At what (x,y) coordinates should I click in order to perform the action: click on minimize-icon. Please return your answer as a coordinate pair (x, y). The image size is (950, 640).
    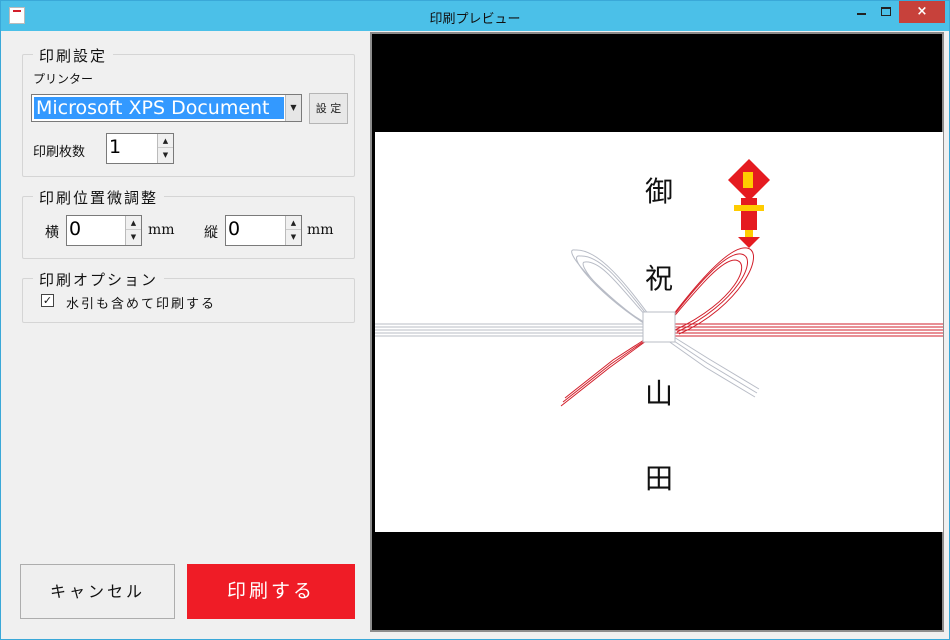
    Looking at the image, I should click on (861, 13).